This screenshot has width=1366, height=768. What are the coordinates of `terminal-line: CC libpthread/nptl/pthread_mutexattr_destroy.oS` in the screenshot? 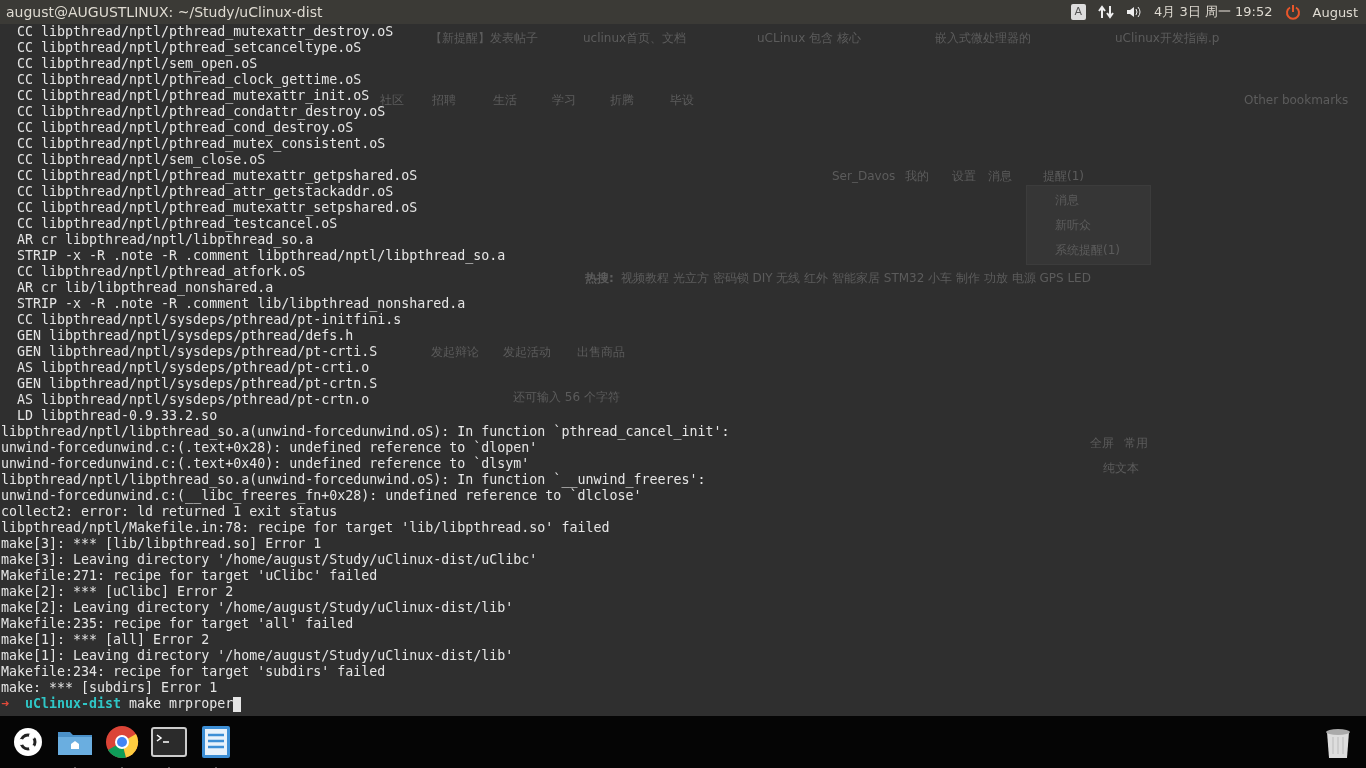 It's located at (205, 32).